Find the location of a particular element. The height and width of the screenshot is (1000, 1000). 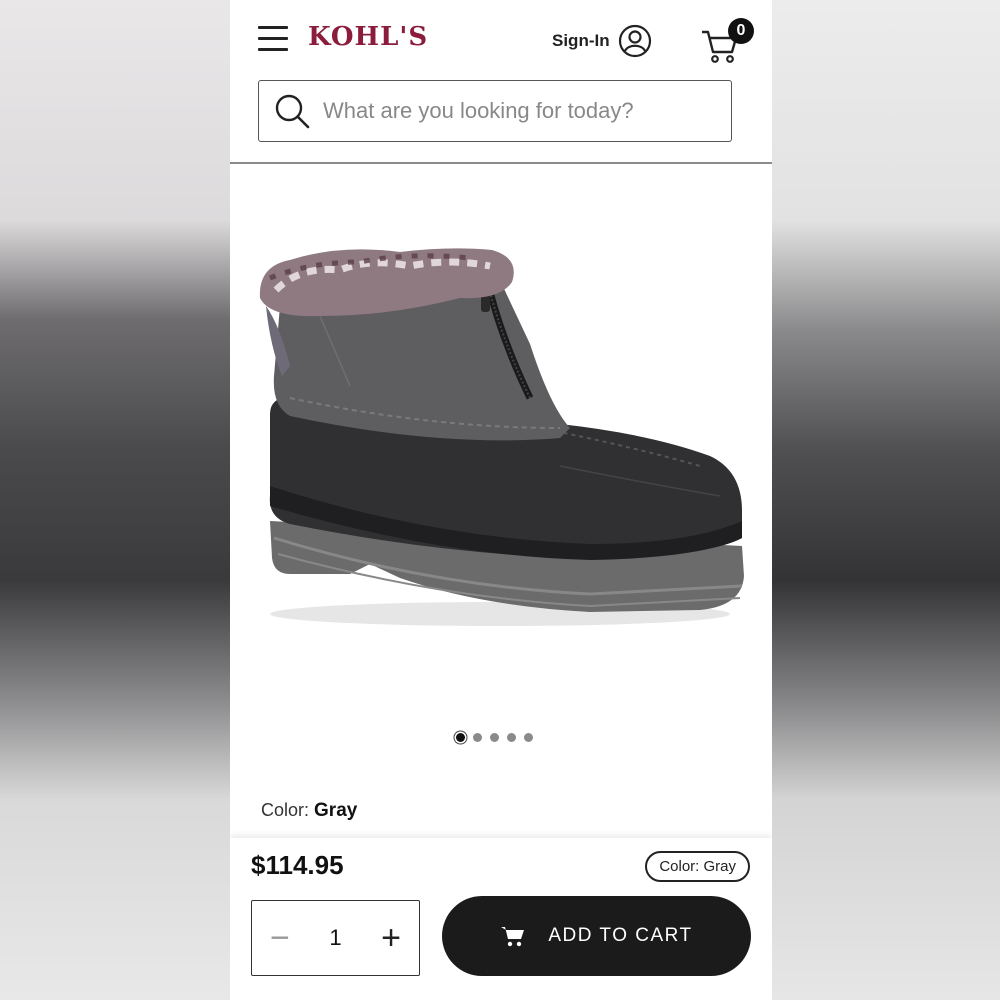

sticky-purchase-bar: $114.95 Color: Gray − 1 + ADD TO CART is located at coordinates (501, 919).